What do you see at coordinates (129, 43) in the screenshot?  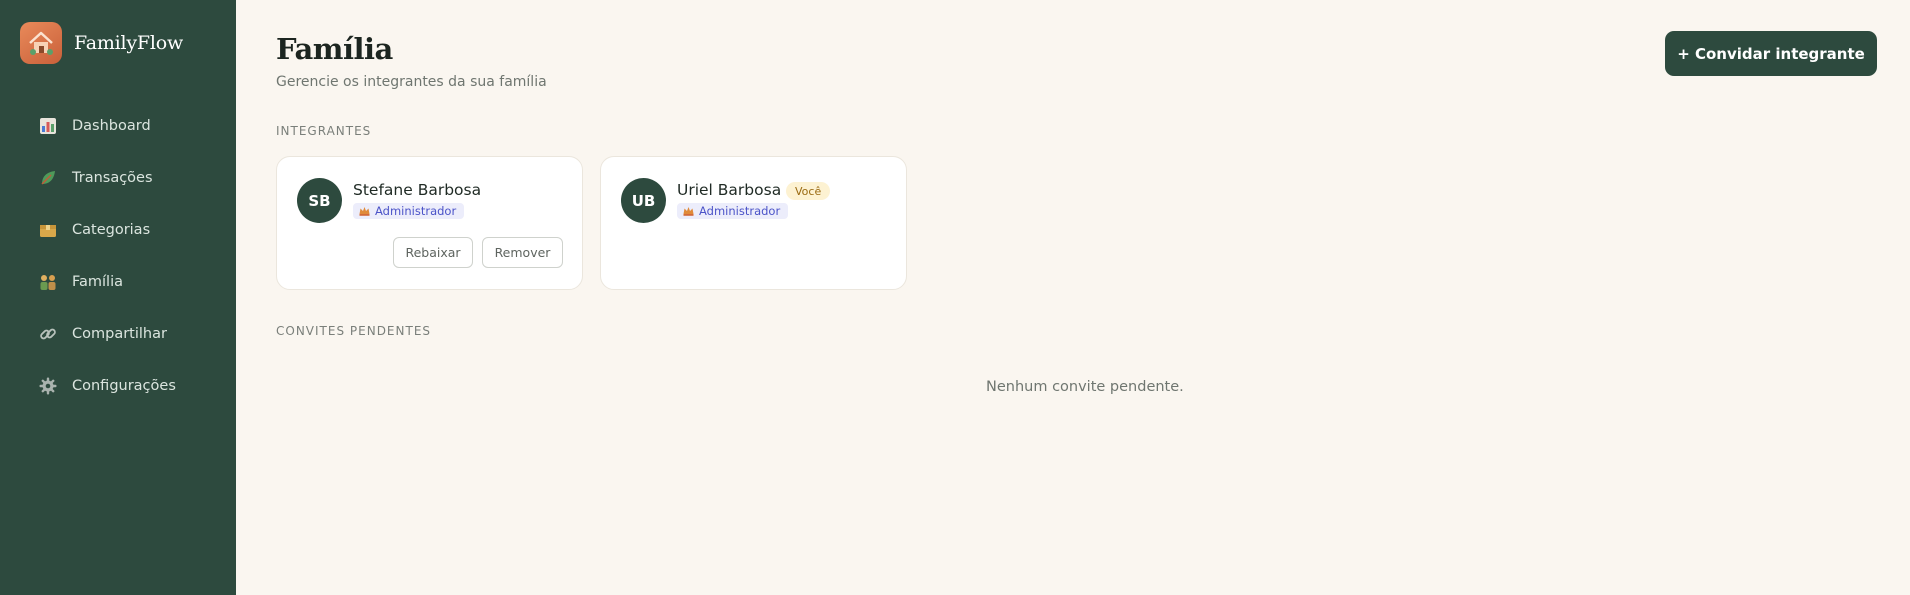 I see `app-name: FamilyFlow` at bounding box center [129, 43].